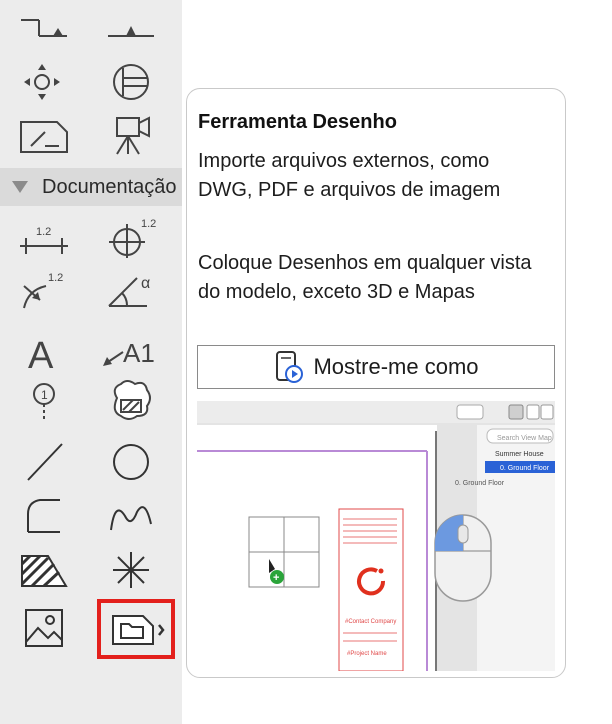 Image resolution: width=612 pixels, height=724 pixels. What do you see at coordinates (396, 366) in the screenshot?
I see `show-me-label: Mostre-me como` at bounding box center [396, 366].